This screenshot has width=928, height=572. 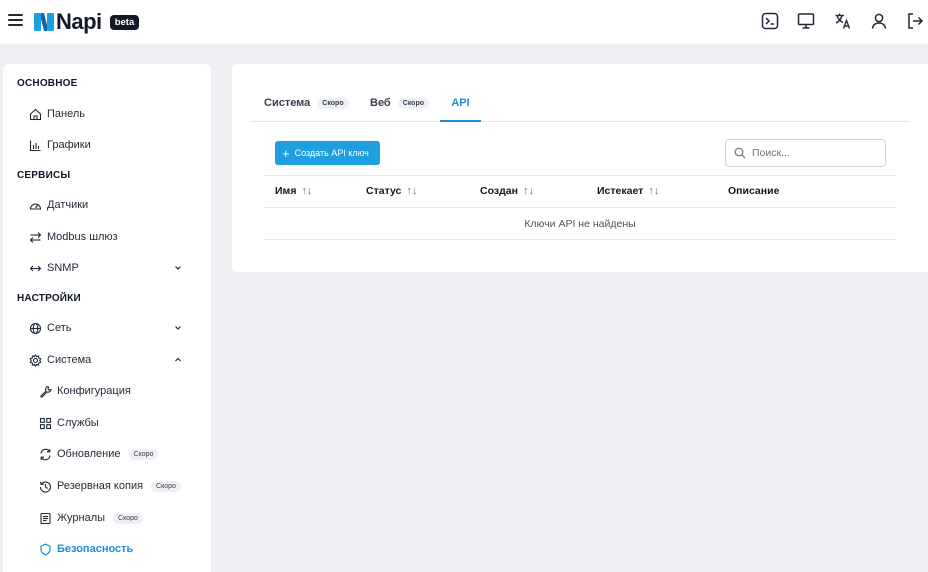 I want to click on sidebar-item-label: Журналы, so click(x=81, y=518).